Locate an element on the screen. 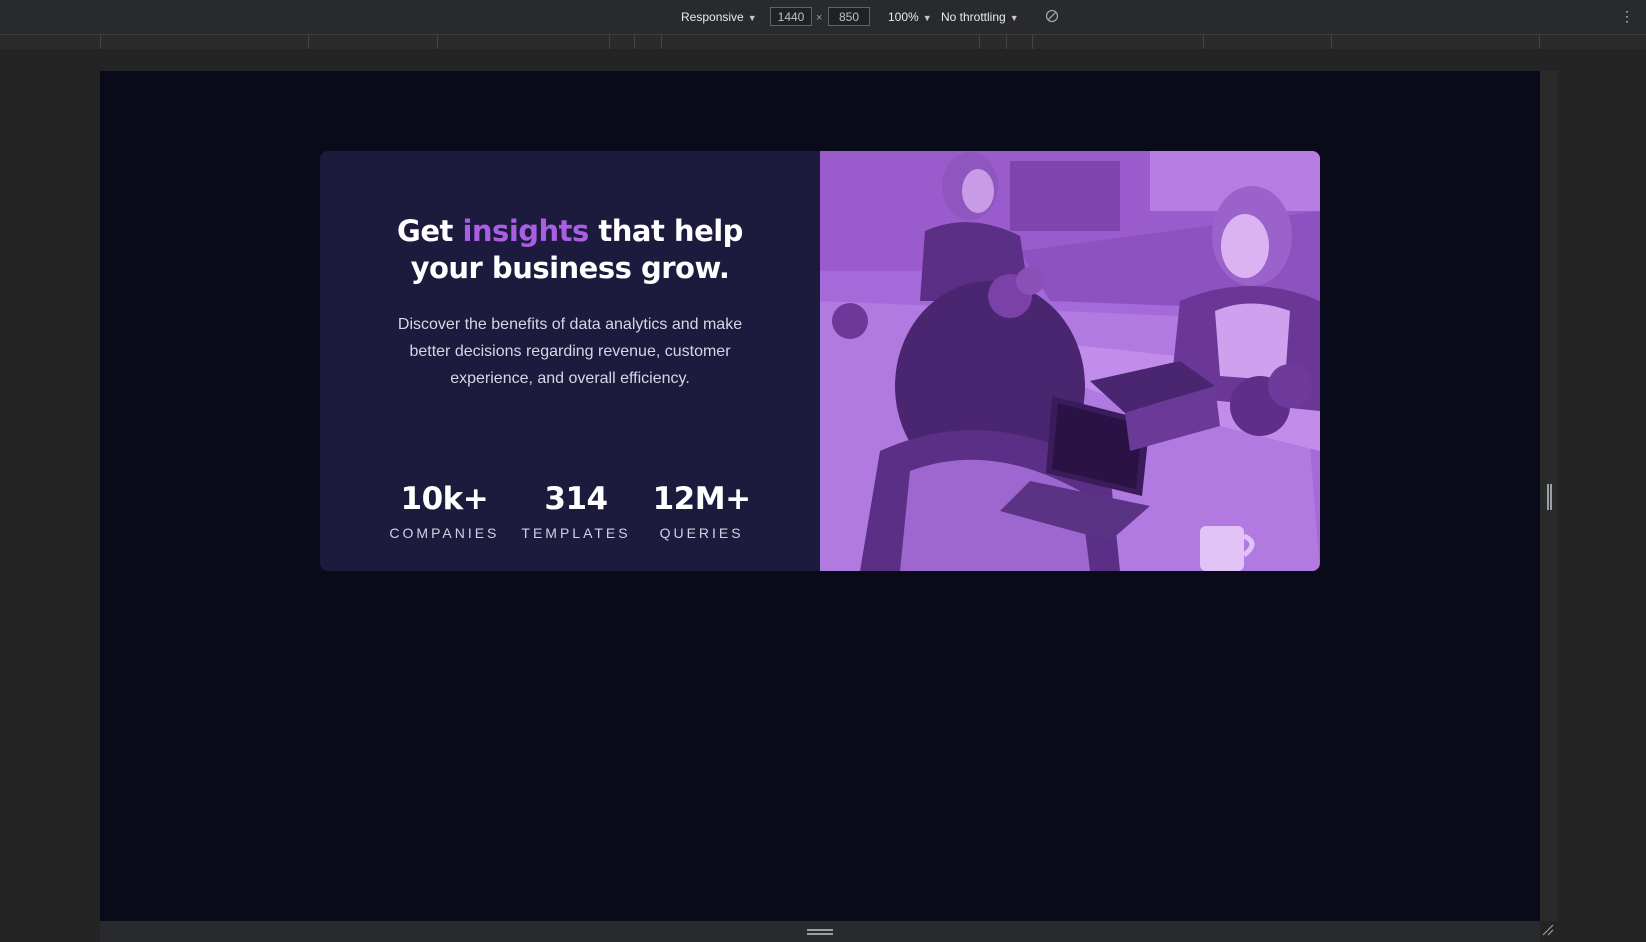 This screenshot has width=1646, height=942. resize-side-handle is located at coordinates (1549, 497).